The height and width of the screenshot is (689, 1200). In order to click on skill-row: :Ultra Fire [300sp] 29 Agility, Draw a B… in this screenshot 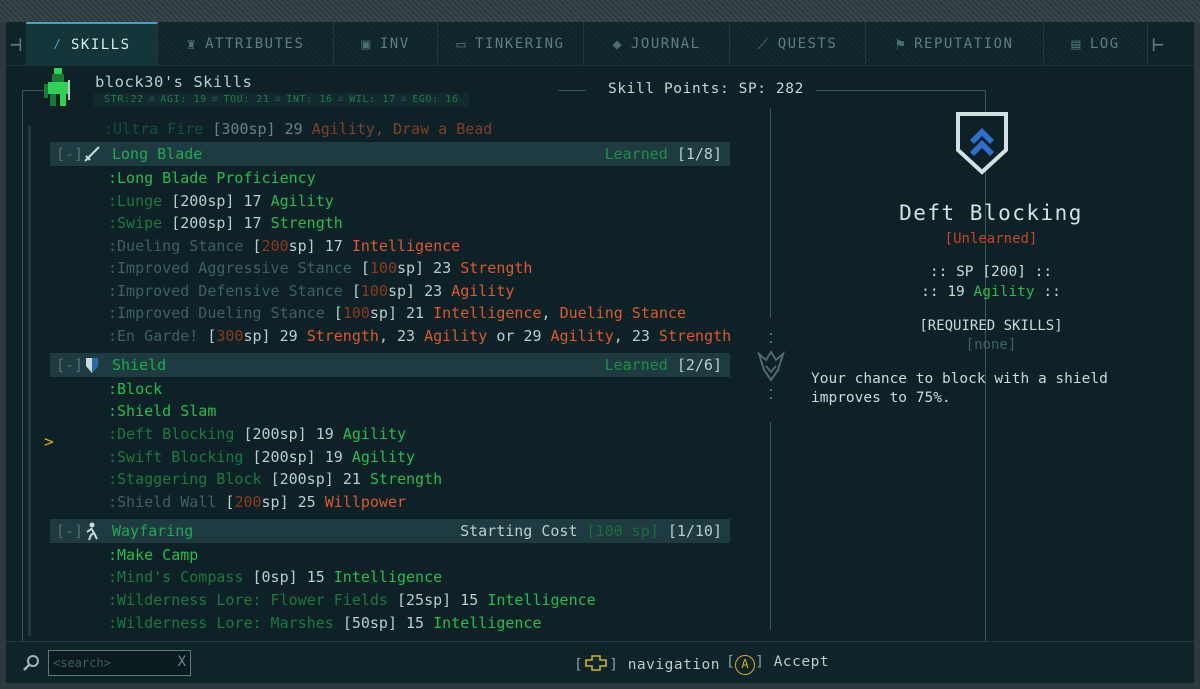, I will do `click(298, 131)`.